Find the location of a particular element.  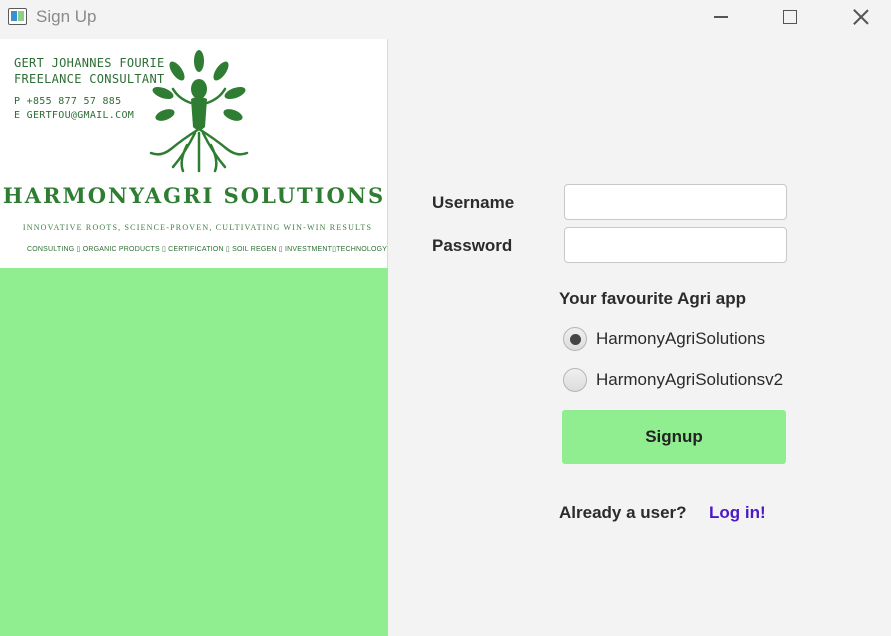

password-input is located at coordinates (675, 245).